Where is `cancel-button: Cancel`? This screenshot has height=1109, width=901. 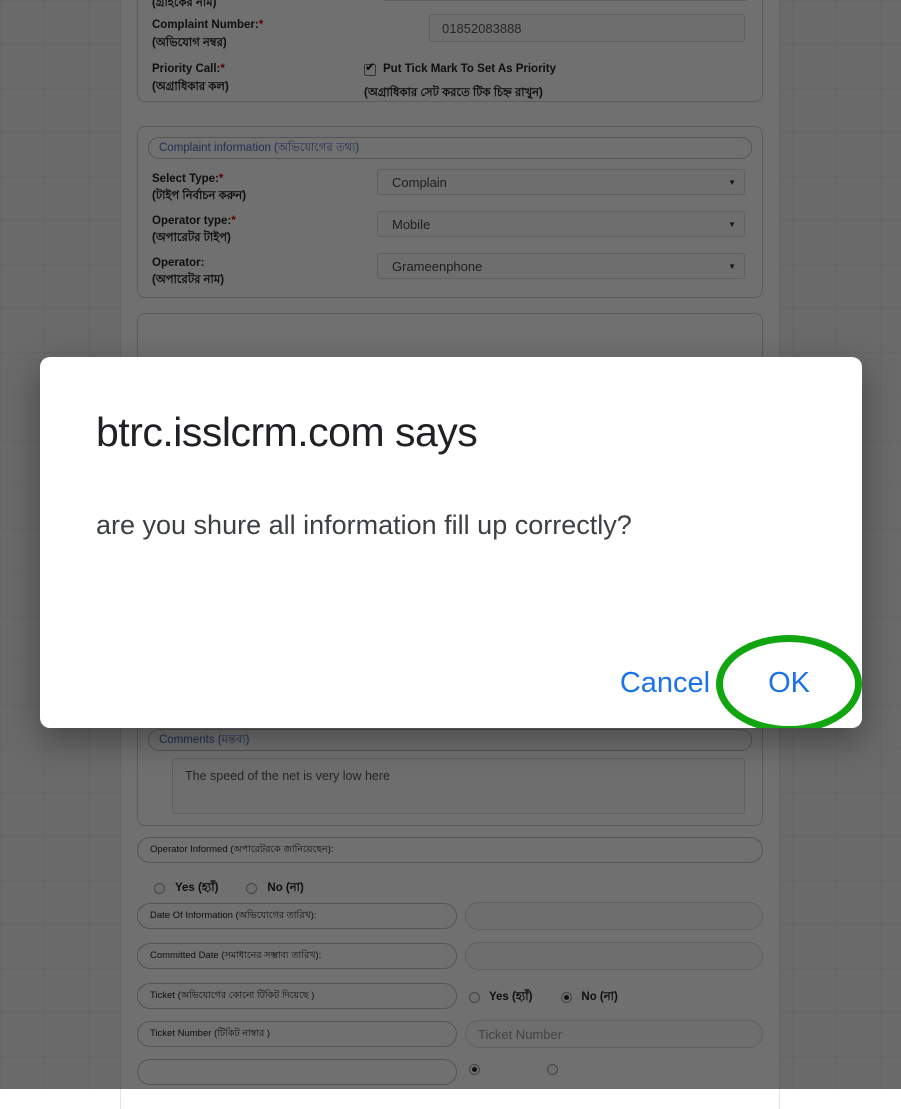 cancel-button: Cancel is located at coordinates (665, 683).